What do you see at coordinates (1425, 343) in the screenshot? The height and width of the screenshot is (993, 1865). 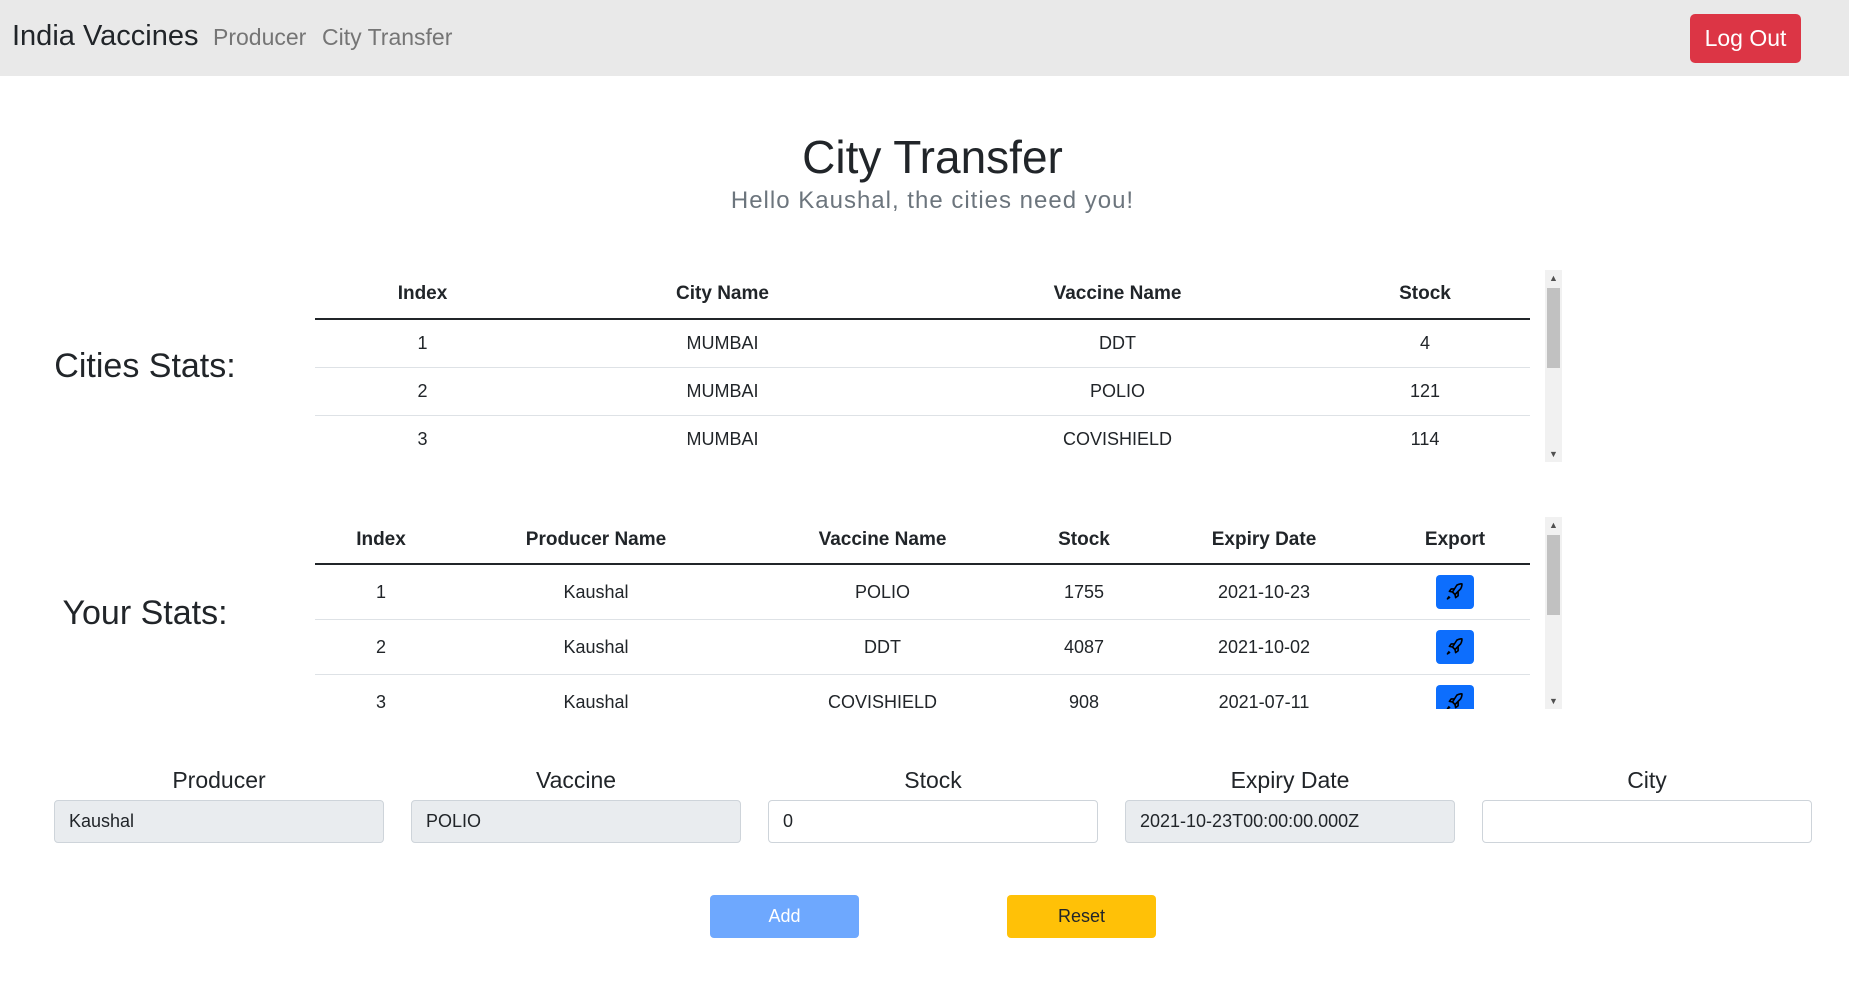 I see `table-cell: 4` at bounding box center [1425, 343].